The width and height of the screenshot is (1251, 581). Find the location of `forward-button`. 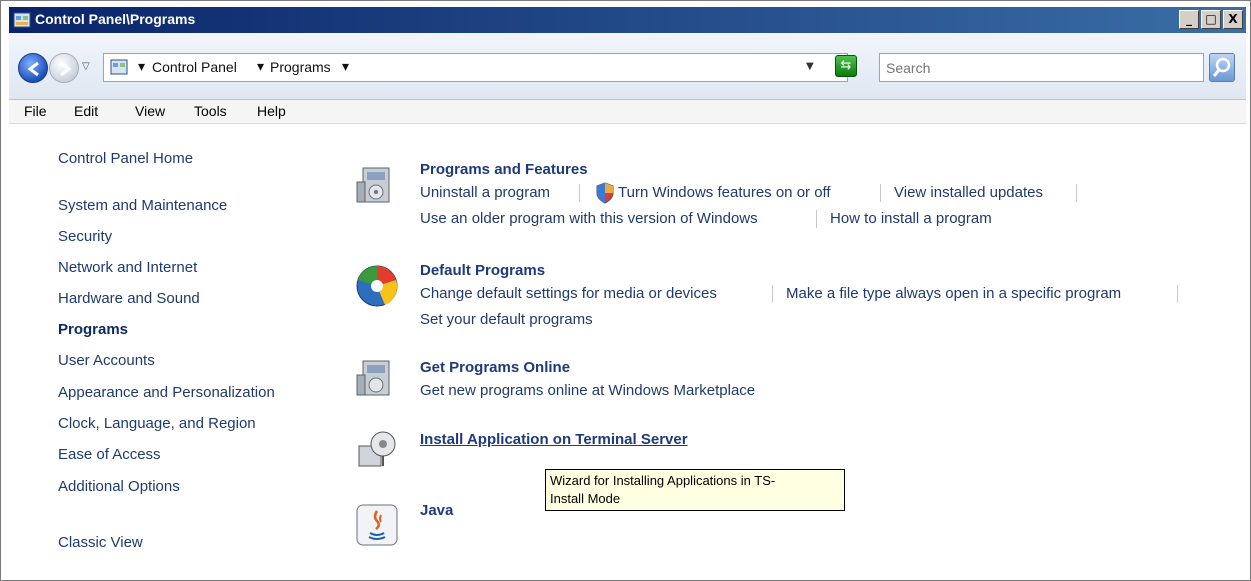

forward-button is located at coordinates (64, 68).